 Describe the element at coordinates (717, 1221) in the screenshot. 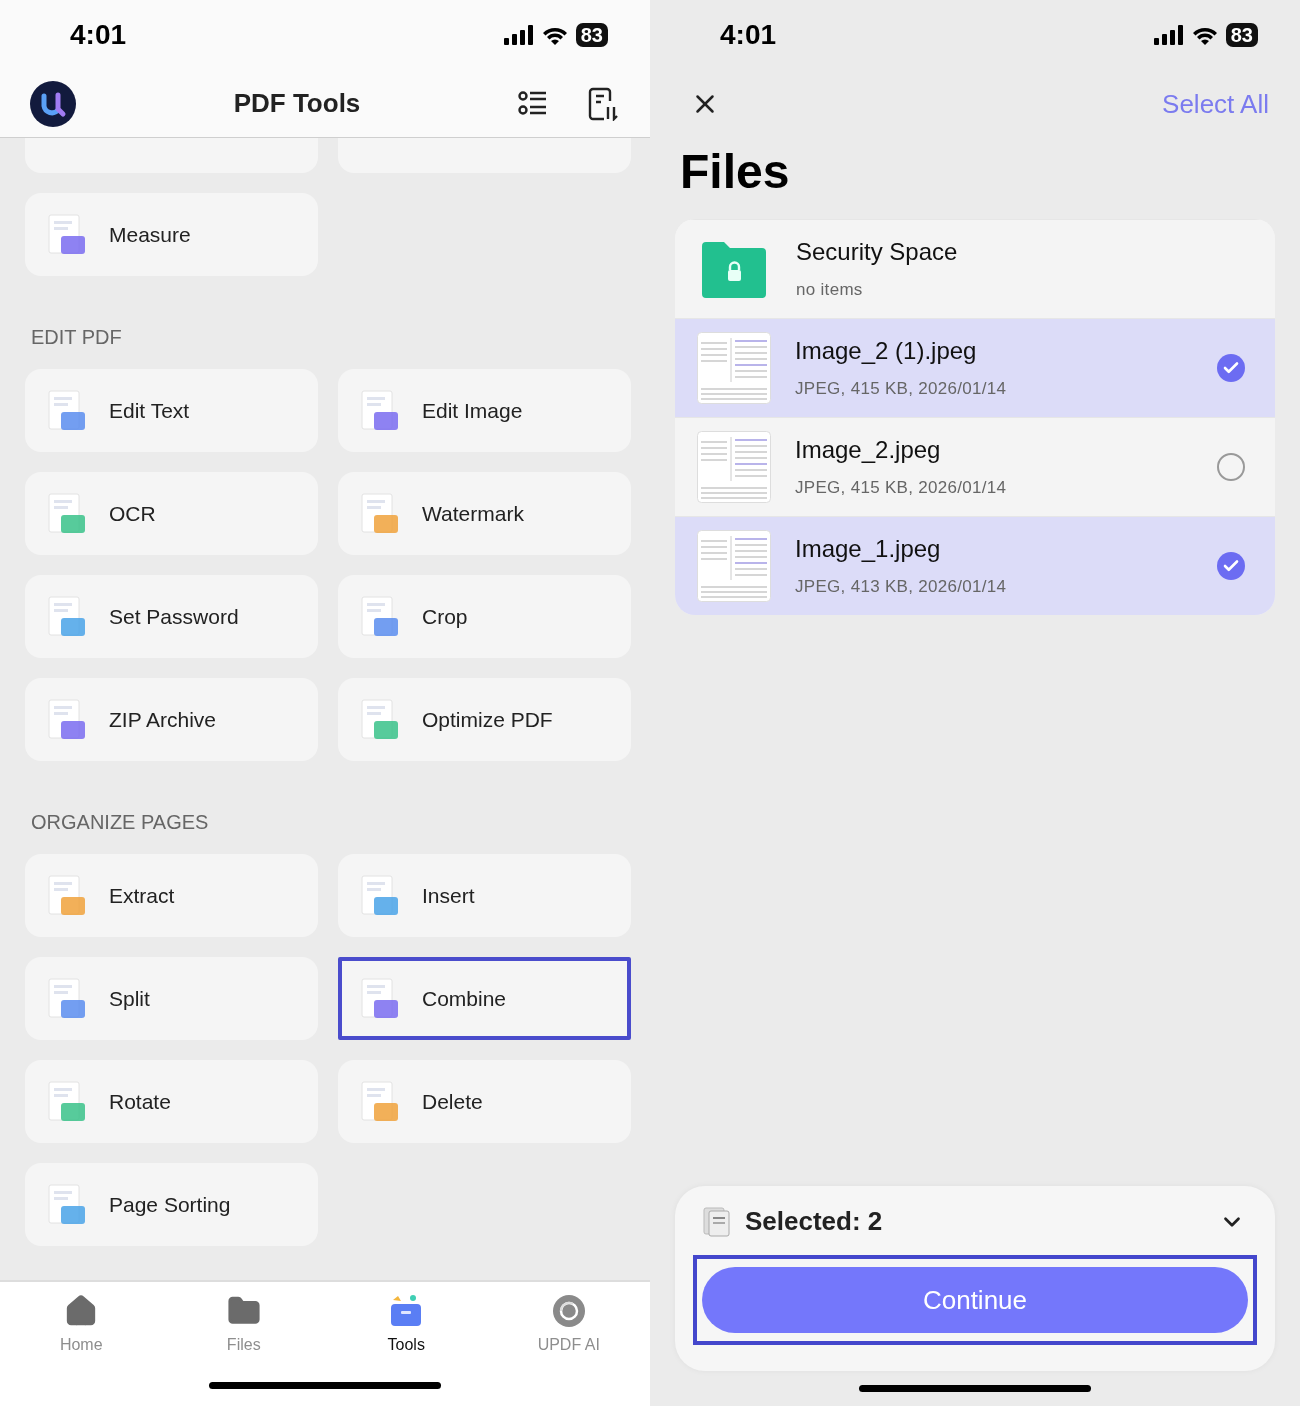

I see `documents-icon` at that location.